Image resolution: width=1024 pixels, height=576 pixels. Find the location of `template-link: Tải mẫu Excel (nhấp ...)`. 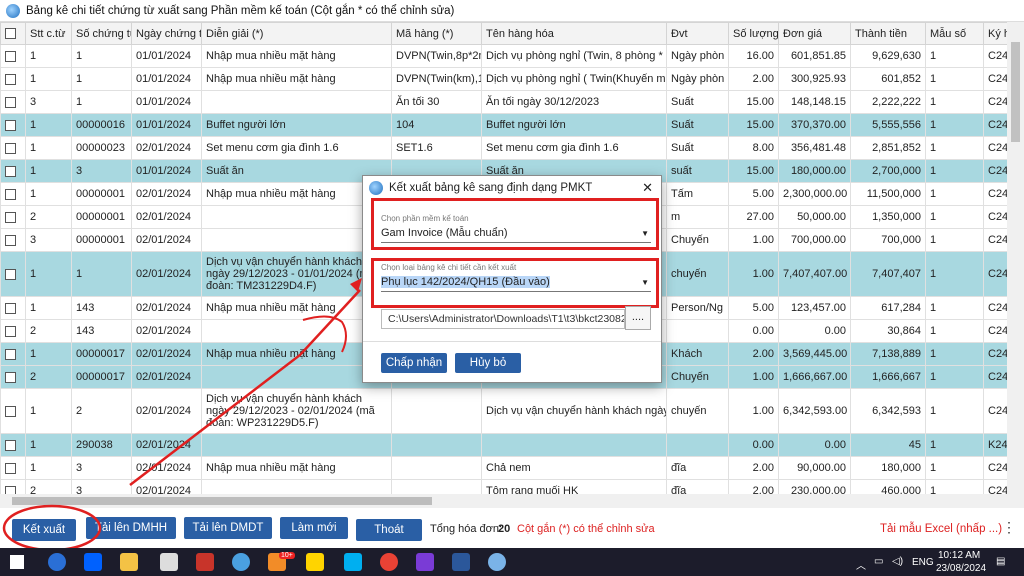

template-link: Tải mẫu Excel (nhấp ...) is located at coordinates (941, 529).